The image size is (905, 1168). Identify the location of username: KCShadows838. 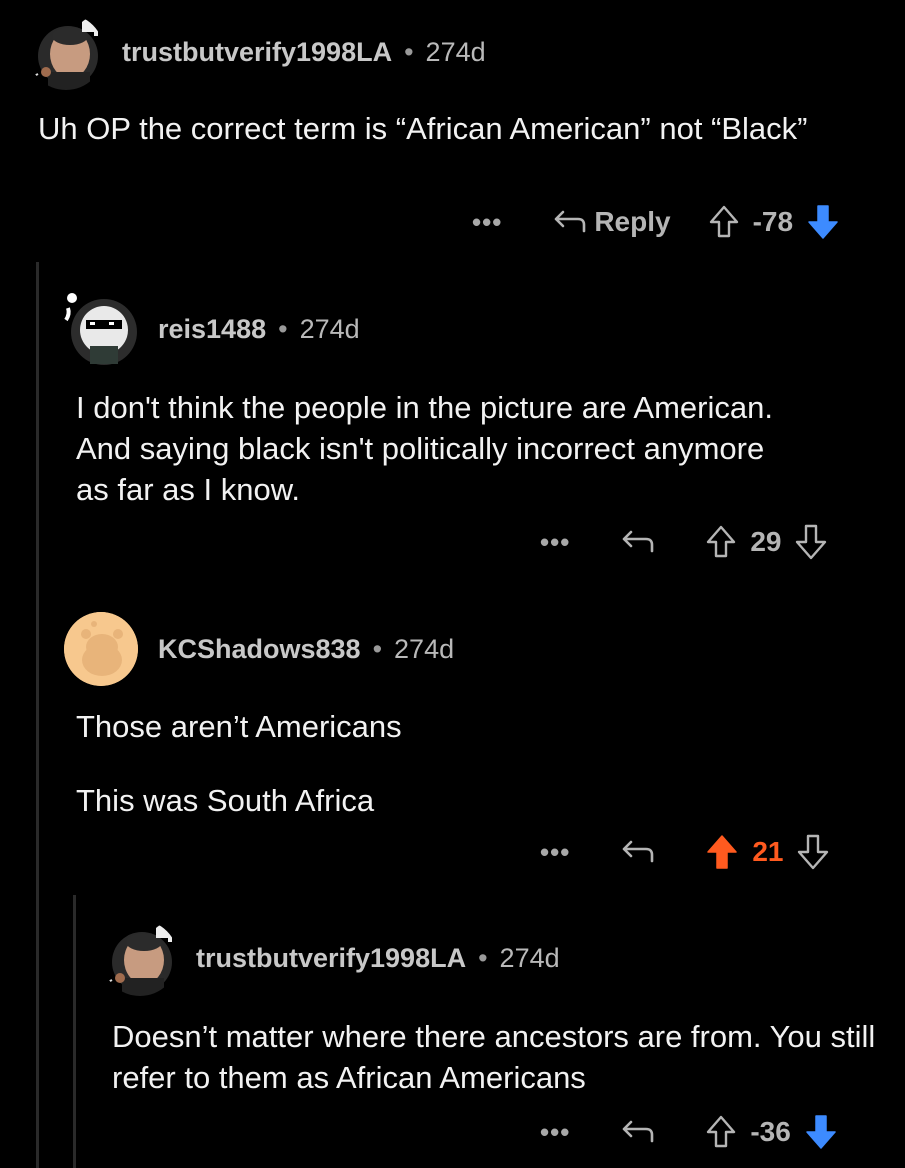
(259, 649).